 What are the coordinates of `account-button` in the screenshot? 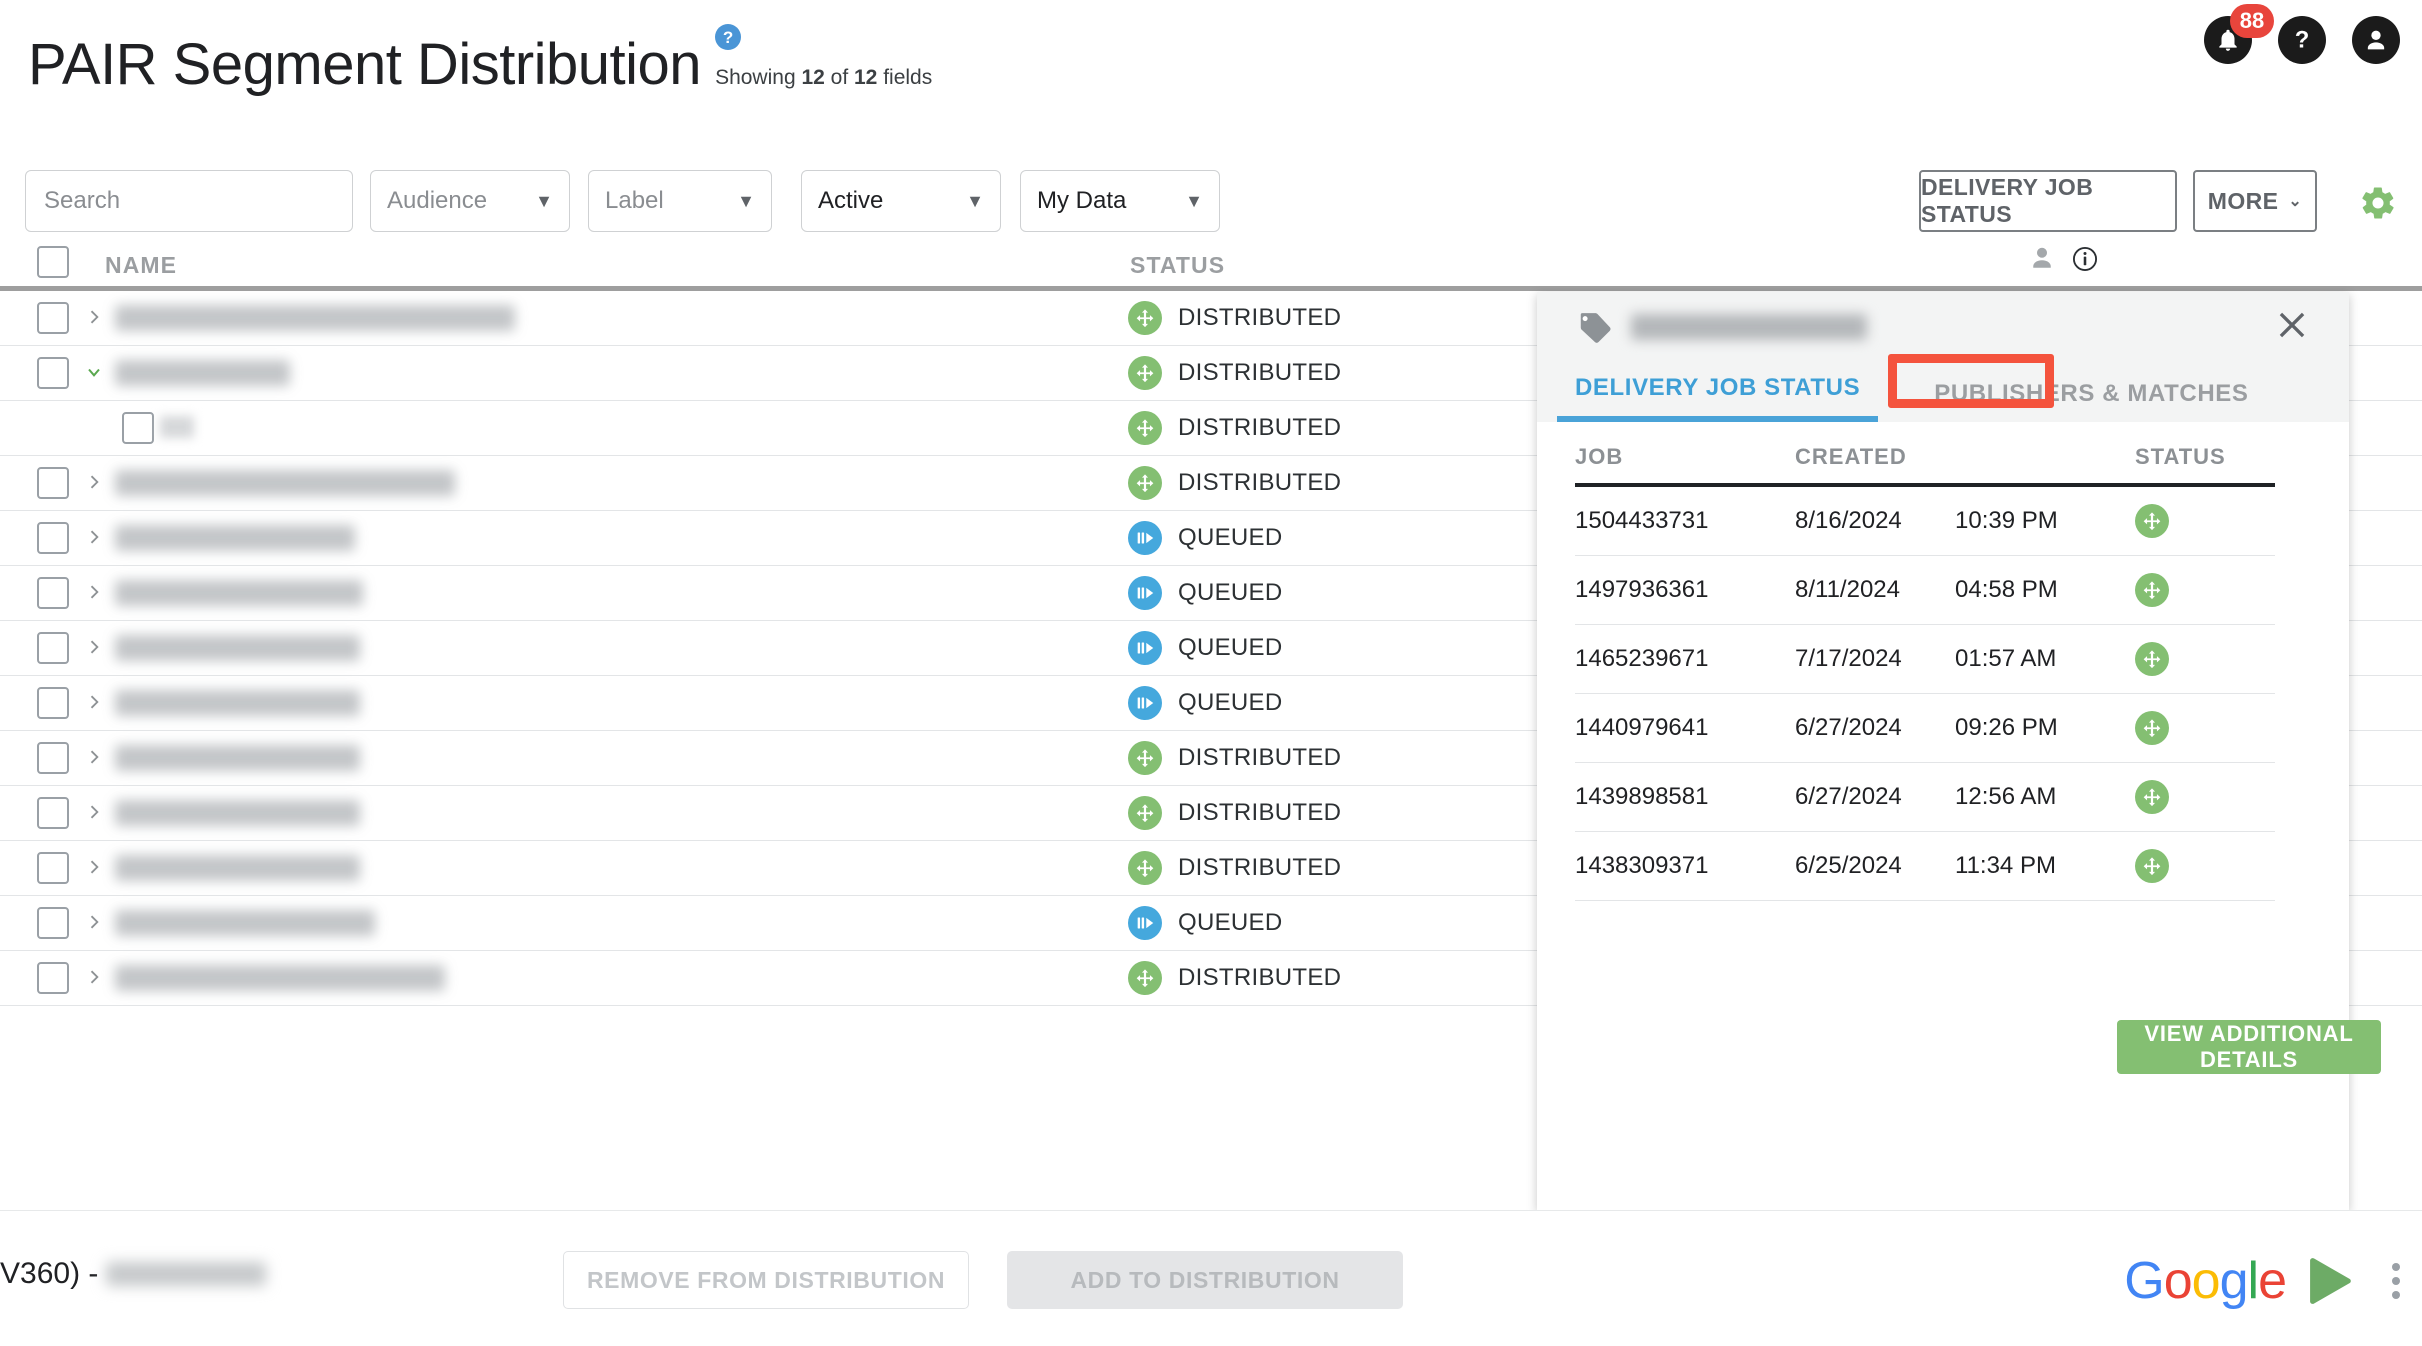 It's located at (2376, 40).